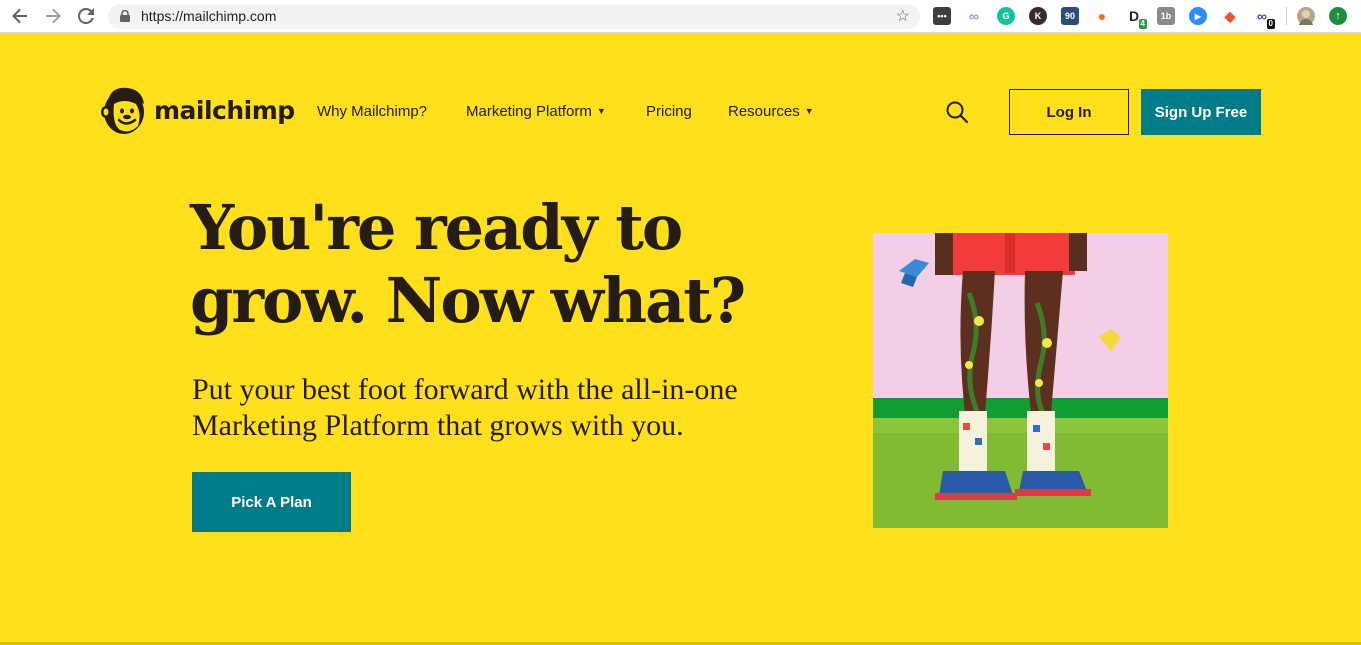 The height and width of the screenshot is (645, 1361). What do you see at coordinates (1006, 16) in the screenshot?
I see `grammarly-extension-icon: G` at bounding box center [1006, 16].